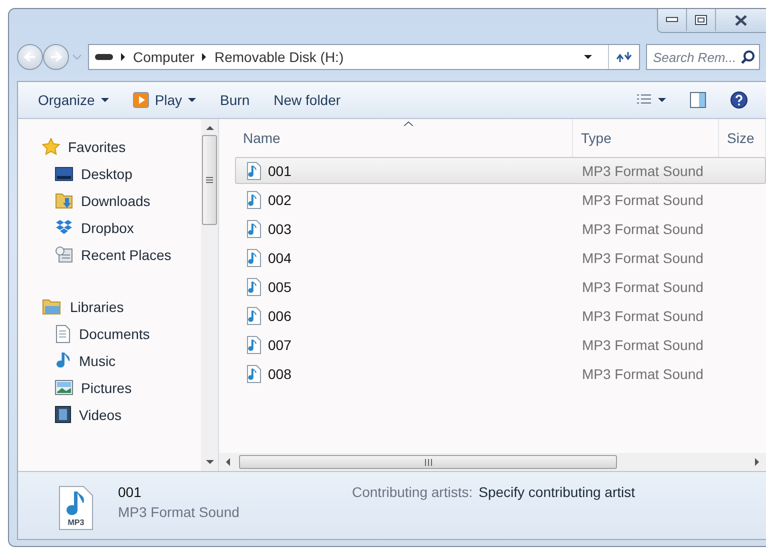 This screenshot has height=555, width=766. Describe the element at coordinates (210, 128) in the screenshot. I see `scroll-up-icon` at that location.